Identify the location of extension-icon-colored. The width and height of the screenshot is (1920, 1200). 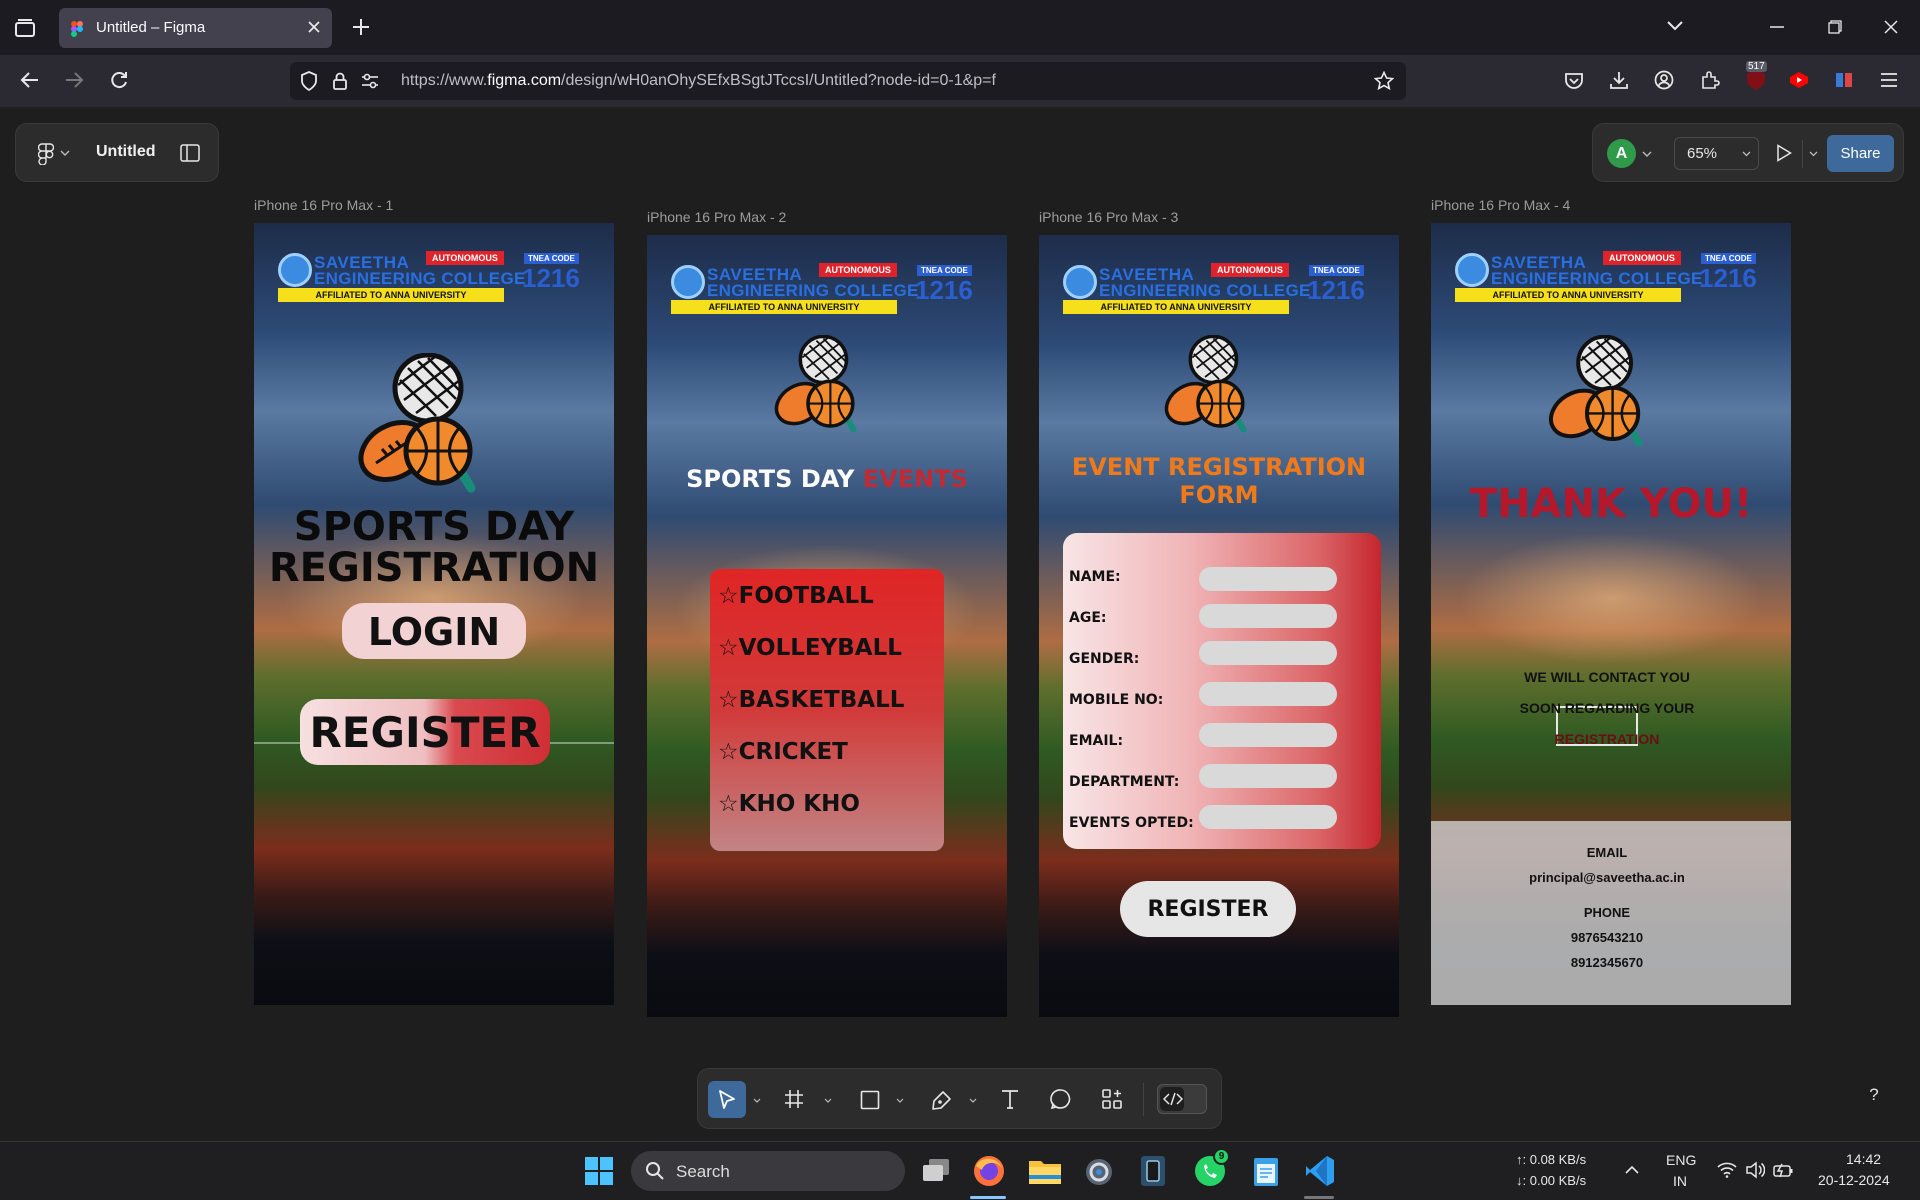
(1844, 80).